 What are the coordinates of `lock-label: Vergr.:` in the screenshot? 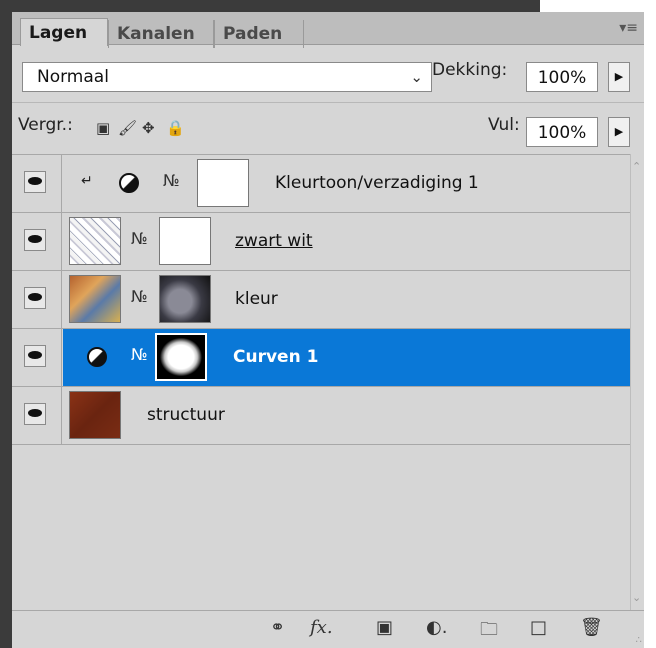 It's located at (45, 125).